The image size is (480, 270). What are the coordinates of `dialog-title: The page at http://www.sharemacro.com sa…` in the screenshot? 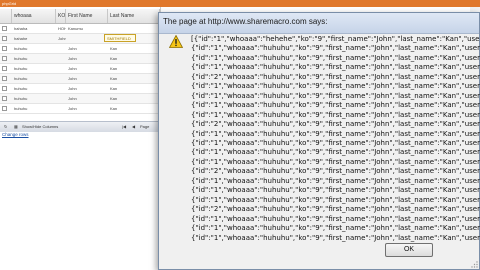 It's located at (245, 21).